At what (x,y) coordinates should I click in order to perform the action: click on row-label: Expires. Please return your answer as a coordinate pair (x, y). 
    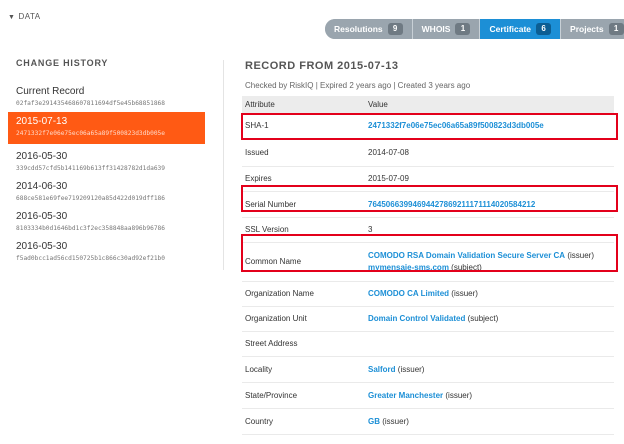
    Looking at the image, I should click on (303, 179).